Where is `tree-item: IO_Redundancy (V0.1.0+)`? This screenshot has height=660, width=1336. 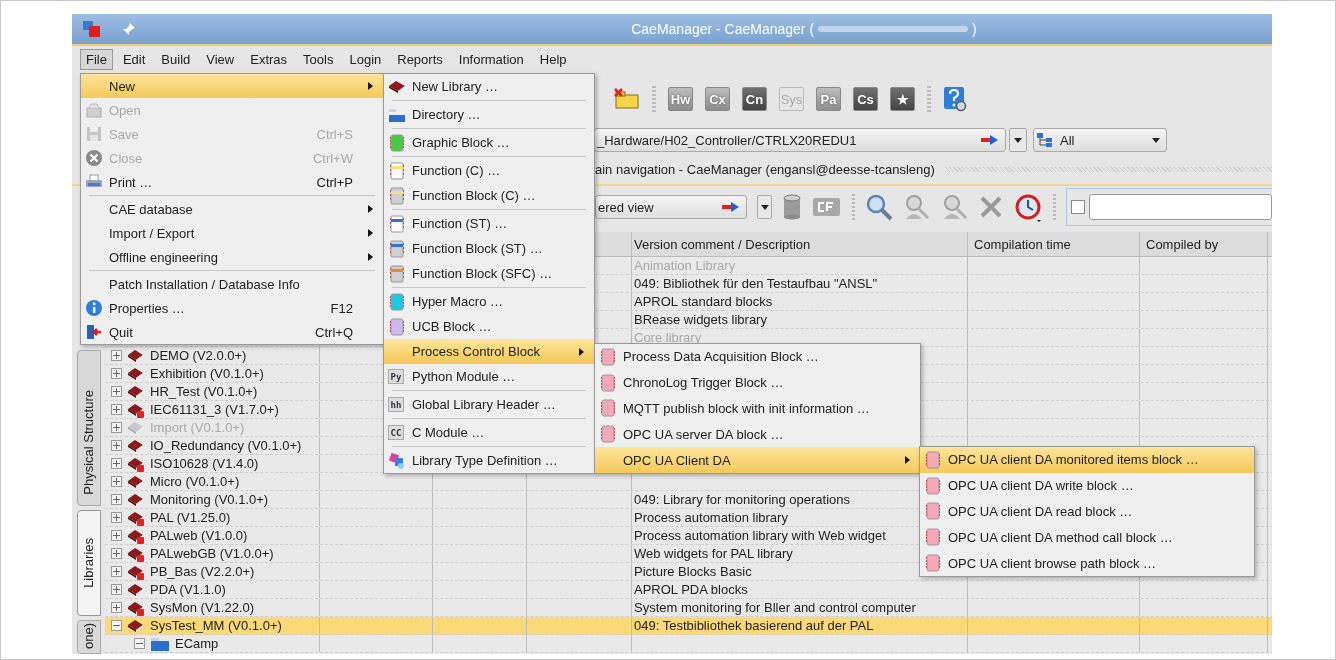 tree-item: IO_Redundancy (V0.1.0+) is located at coordinates (226, 445).